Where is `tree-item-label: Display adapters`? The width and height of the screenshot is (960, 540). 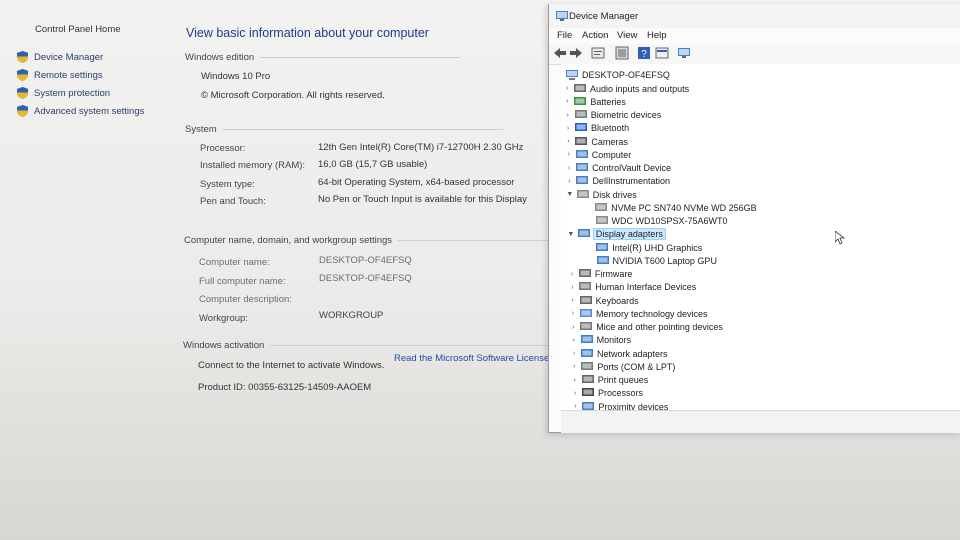
tree-item-label: Display adapters is located at coordinates (629, 234).